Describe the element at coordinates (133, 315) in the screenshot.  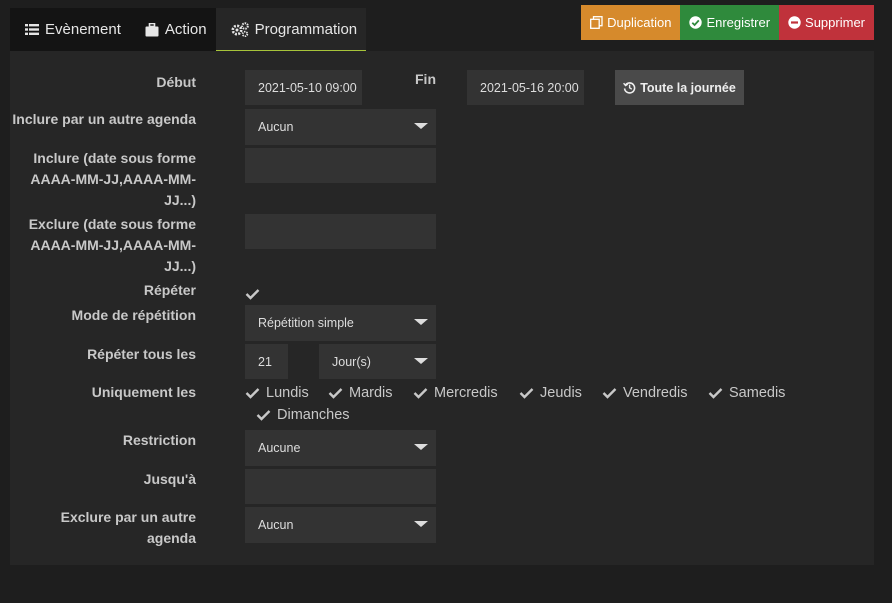
I see `repeat-mode-label: Mode de répétition` at that location.